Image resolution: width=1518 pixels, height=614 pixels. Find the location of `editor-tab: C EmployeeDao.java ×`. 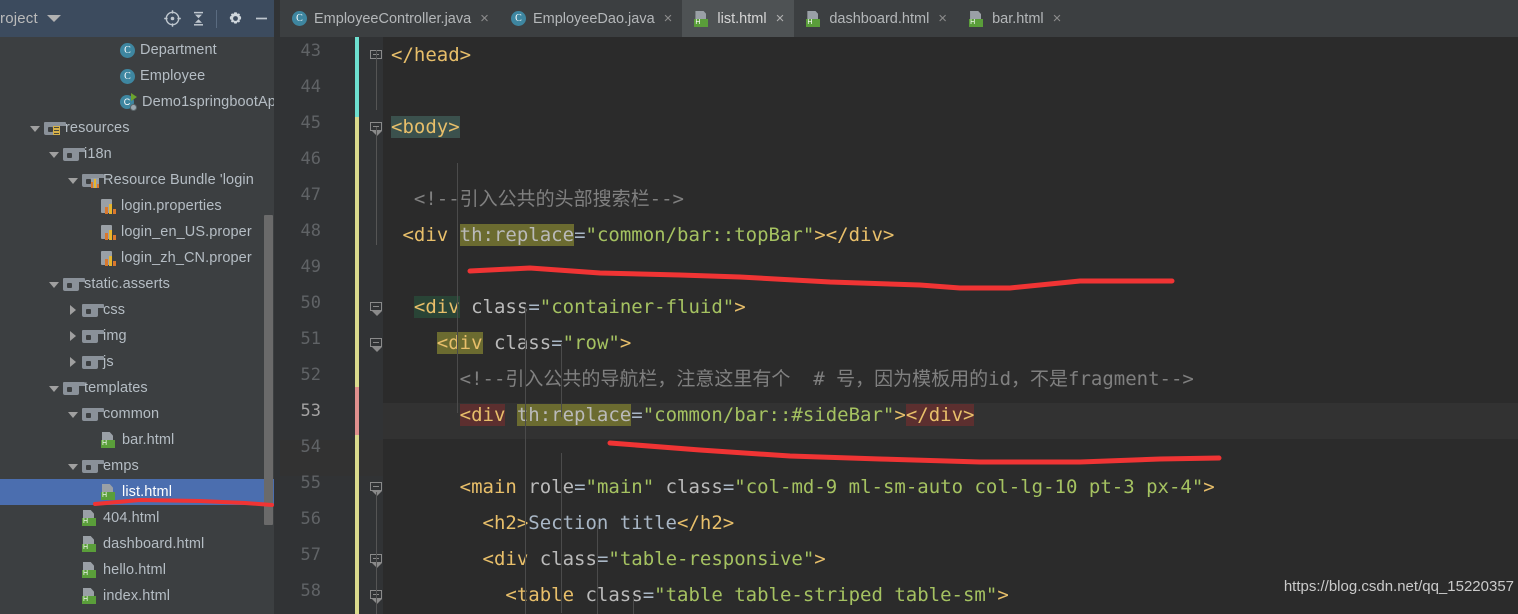

editor-tab: C EmployeeDao.java × is located at coordinates (590, 18).